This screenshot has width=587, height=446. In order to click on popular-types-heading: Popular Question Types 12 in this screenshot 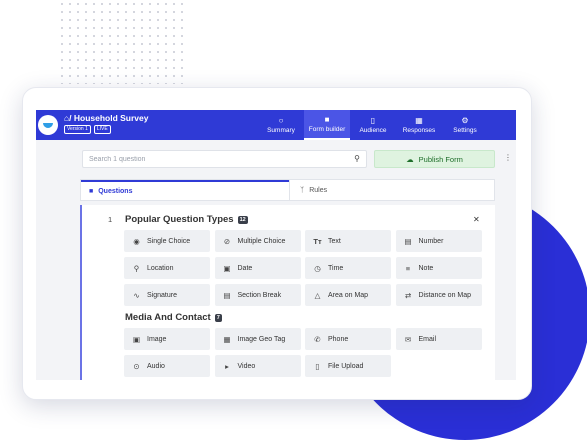, I will do `click(186, 219)`.